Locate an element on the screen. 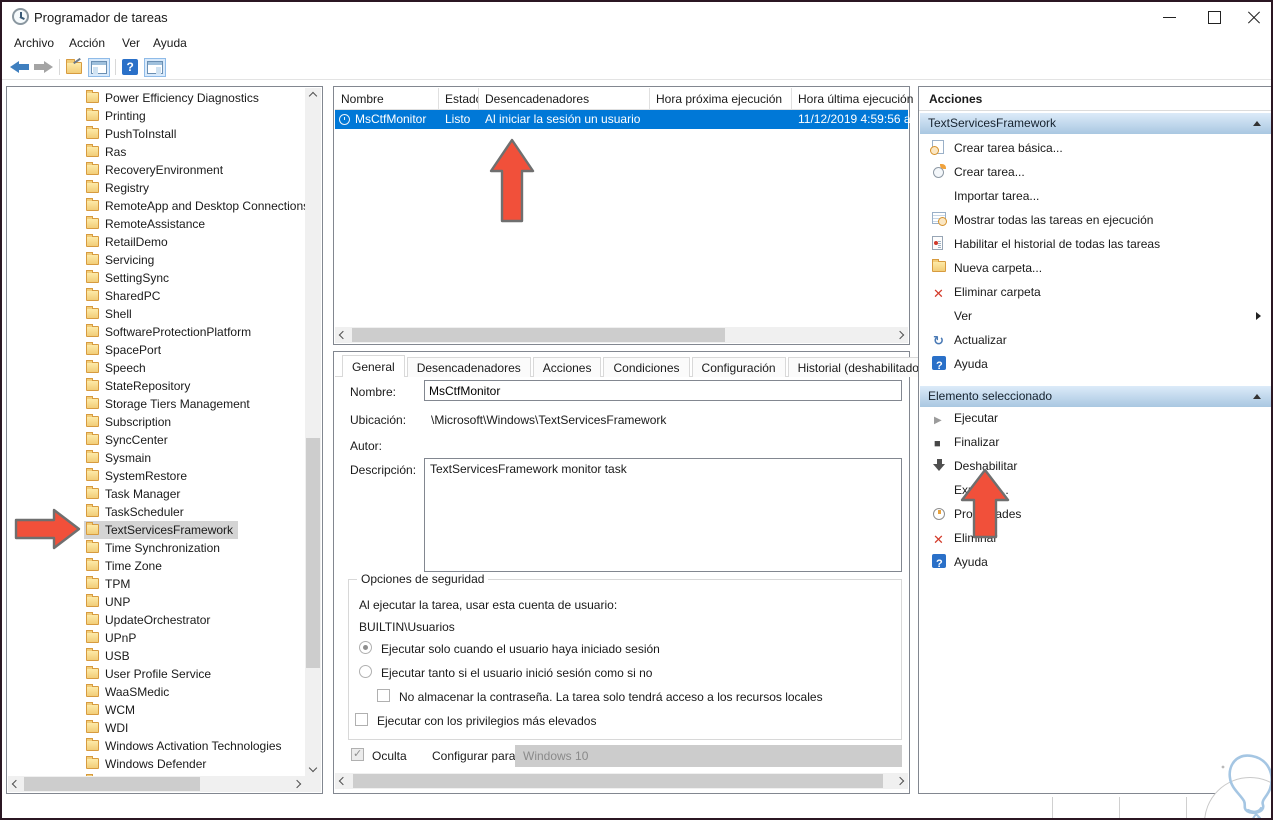 Image resolution: width=1273 pixels, height=820 pixels. action-item: Finalizar is located at coordinates (1095, 443).